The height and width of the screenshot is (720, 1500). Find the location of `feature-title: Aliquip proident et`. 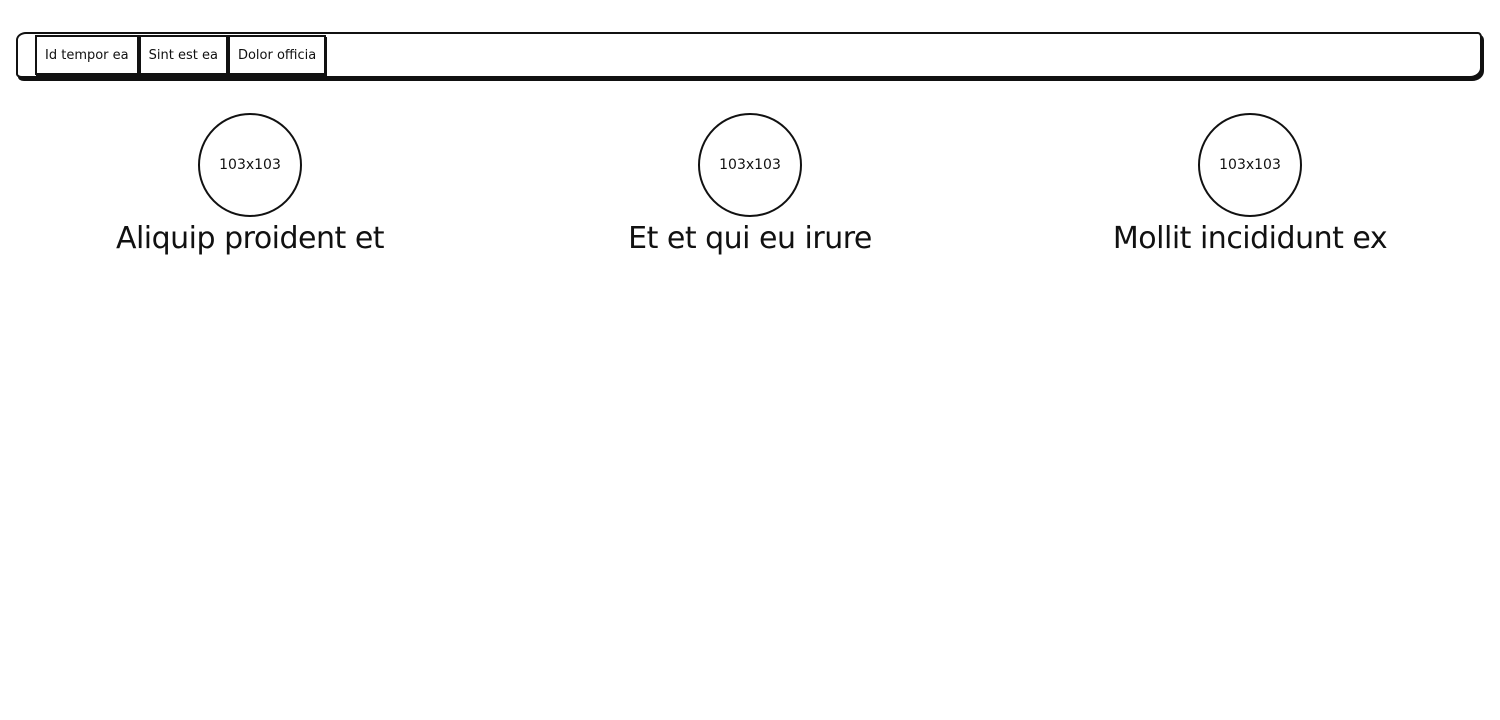

feature-title: Aliquip proident et is located at coordinates (250, 238).